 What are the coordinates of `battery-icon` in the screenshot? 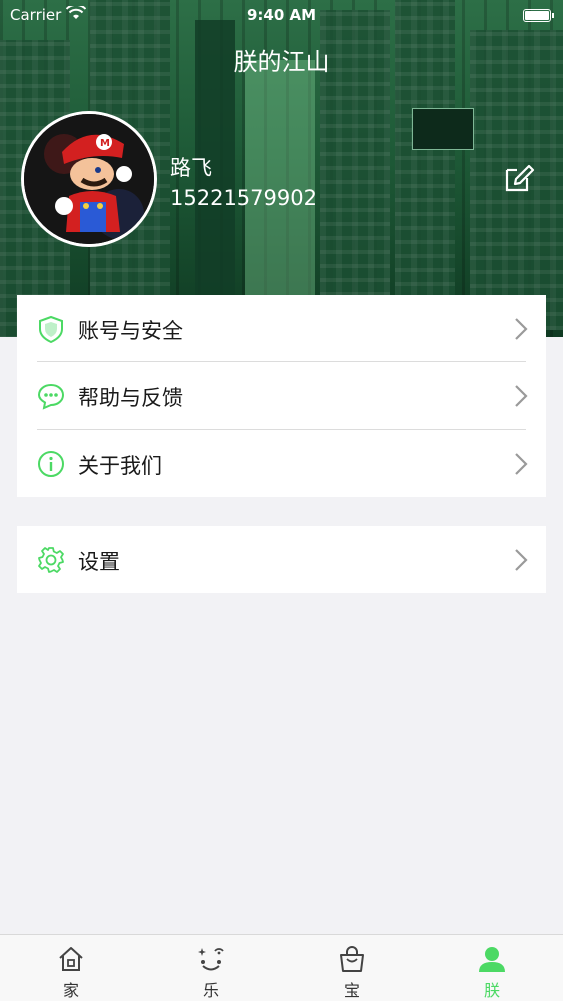 It's located at (538, 15).